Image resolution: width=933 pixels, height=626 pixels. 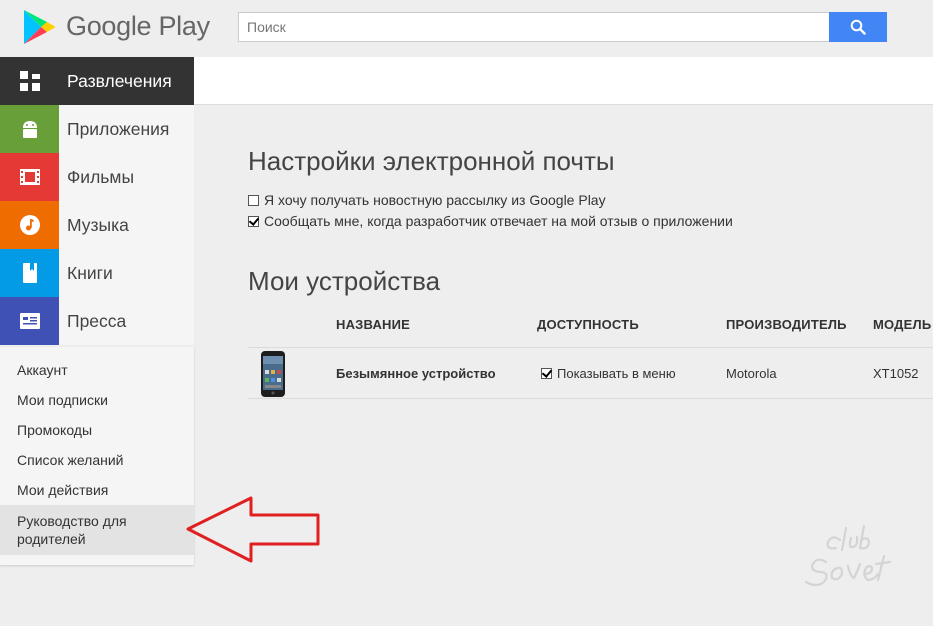 What do you see at coordinates (751, 373) in the screenshot?
I see `device-manufacturer: Motorola` at bounding box center [751, 373].